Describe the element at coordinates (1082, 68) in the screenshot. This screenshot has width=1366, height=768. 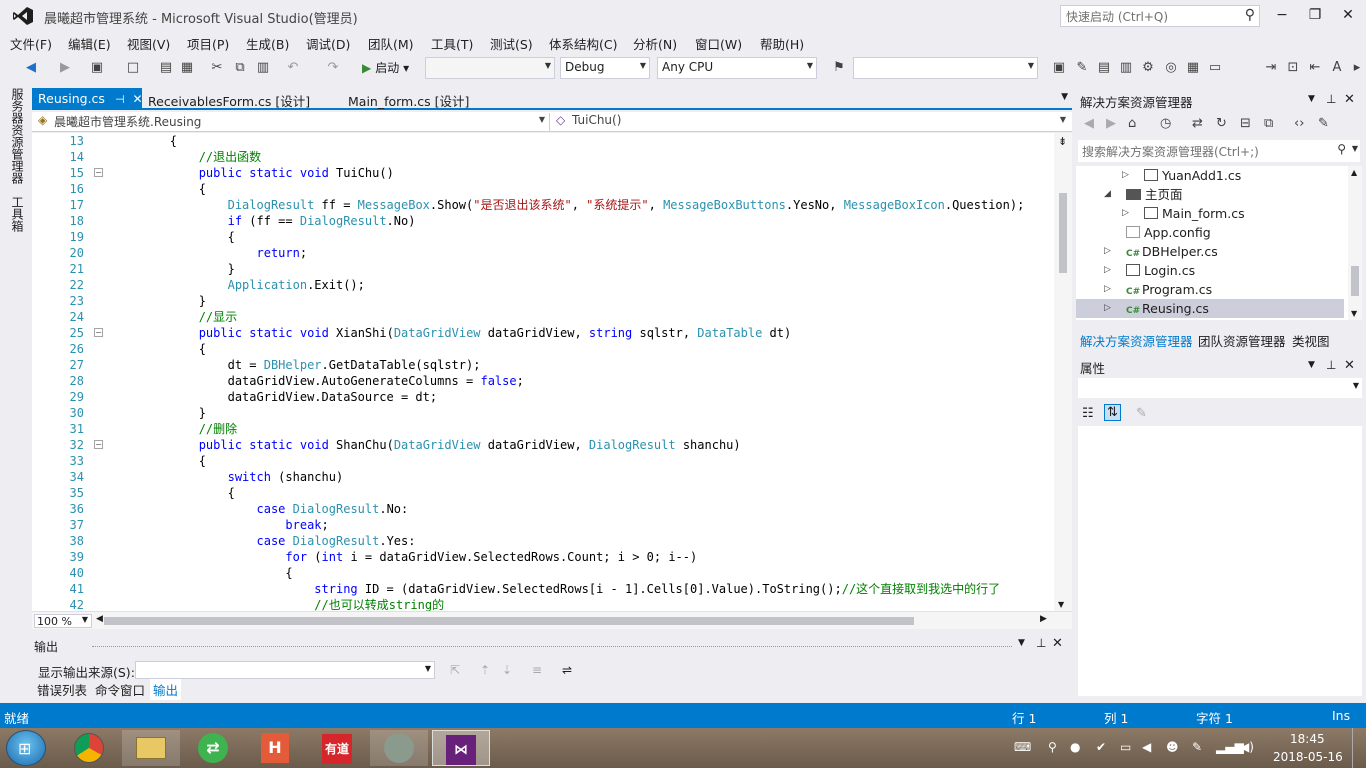
I see `wrench-icon: ✎` at that location.